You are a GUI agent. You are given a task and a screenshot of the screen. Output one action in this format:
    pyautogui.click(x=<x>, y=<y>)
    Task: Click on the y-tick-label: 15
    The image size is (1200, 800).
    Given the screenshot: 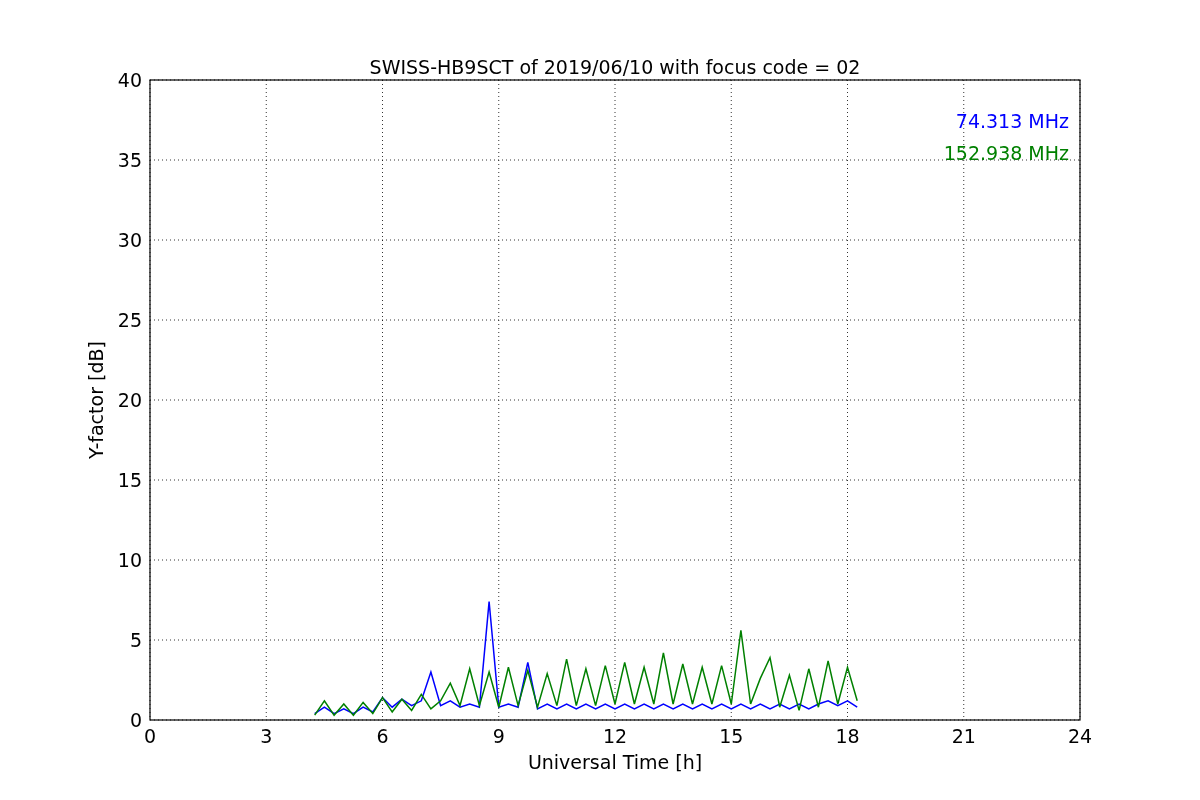 What is the action you would take?
    pyautogui.click(x=129, y=480)
    